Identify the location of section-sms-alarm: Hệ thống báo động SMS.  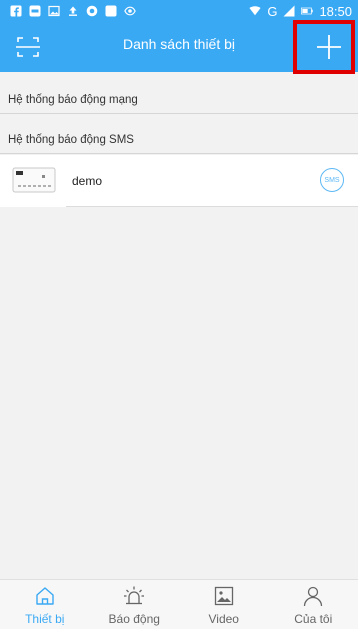
(179, 140).